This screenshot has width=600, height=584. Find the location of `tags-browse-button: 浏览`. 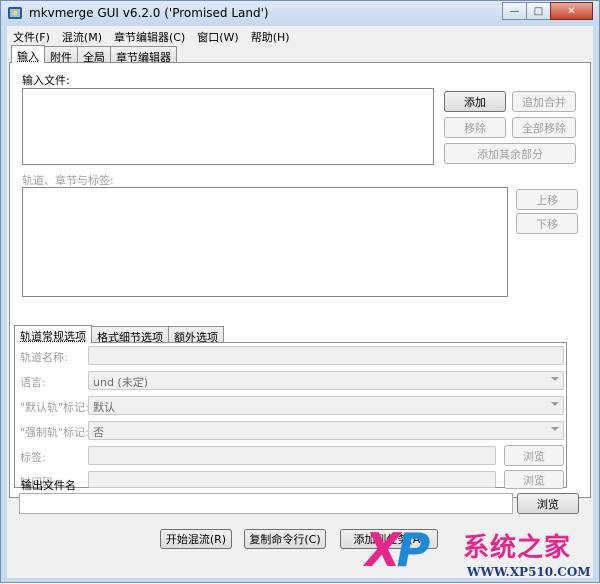

tags-browse-button: 浏览 is located at coordinates (534, 455).